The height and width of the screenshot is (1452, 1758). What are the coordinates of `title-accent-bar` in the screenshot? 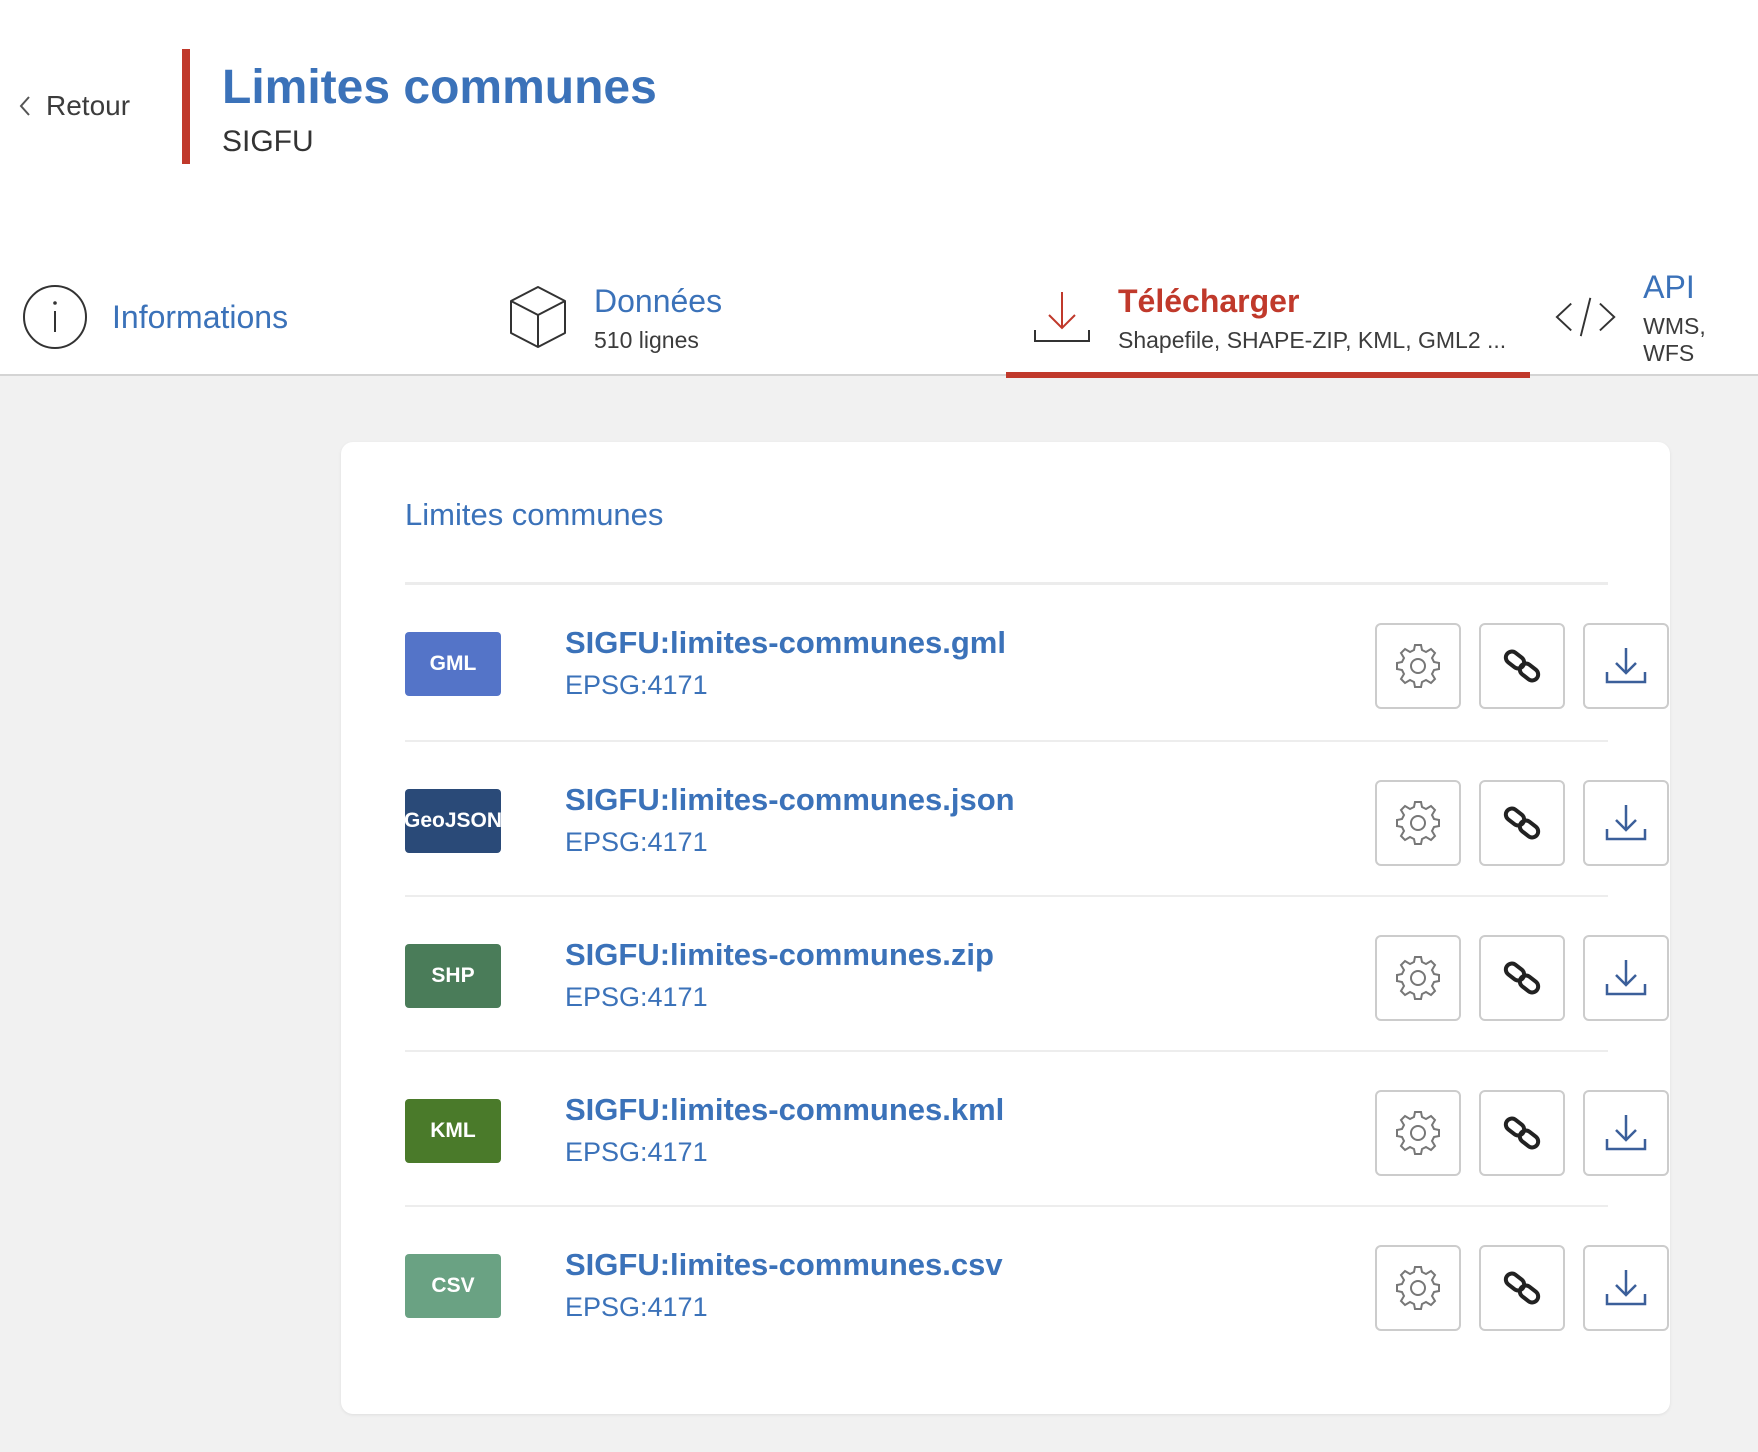 It's located at (186, 106).